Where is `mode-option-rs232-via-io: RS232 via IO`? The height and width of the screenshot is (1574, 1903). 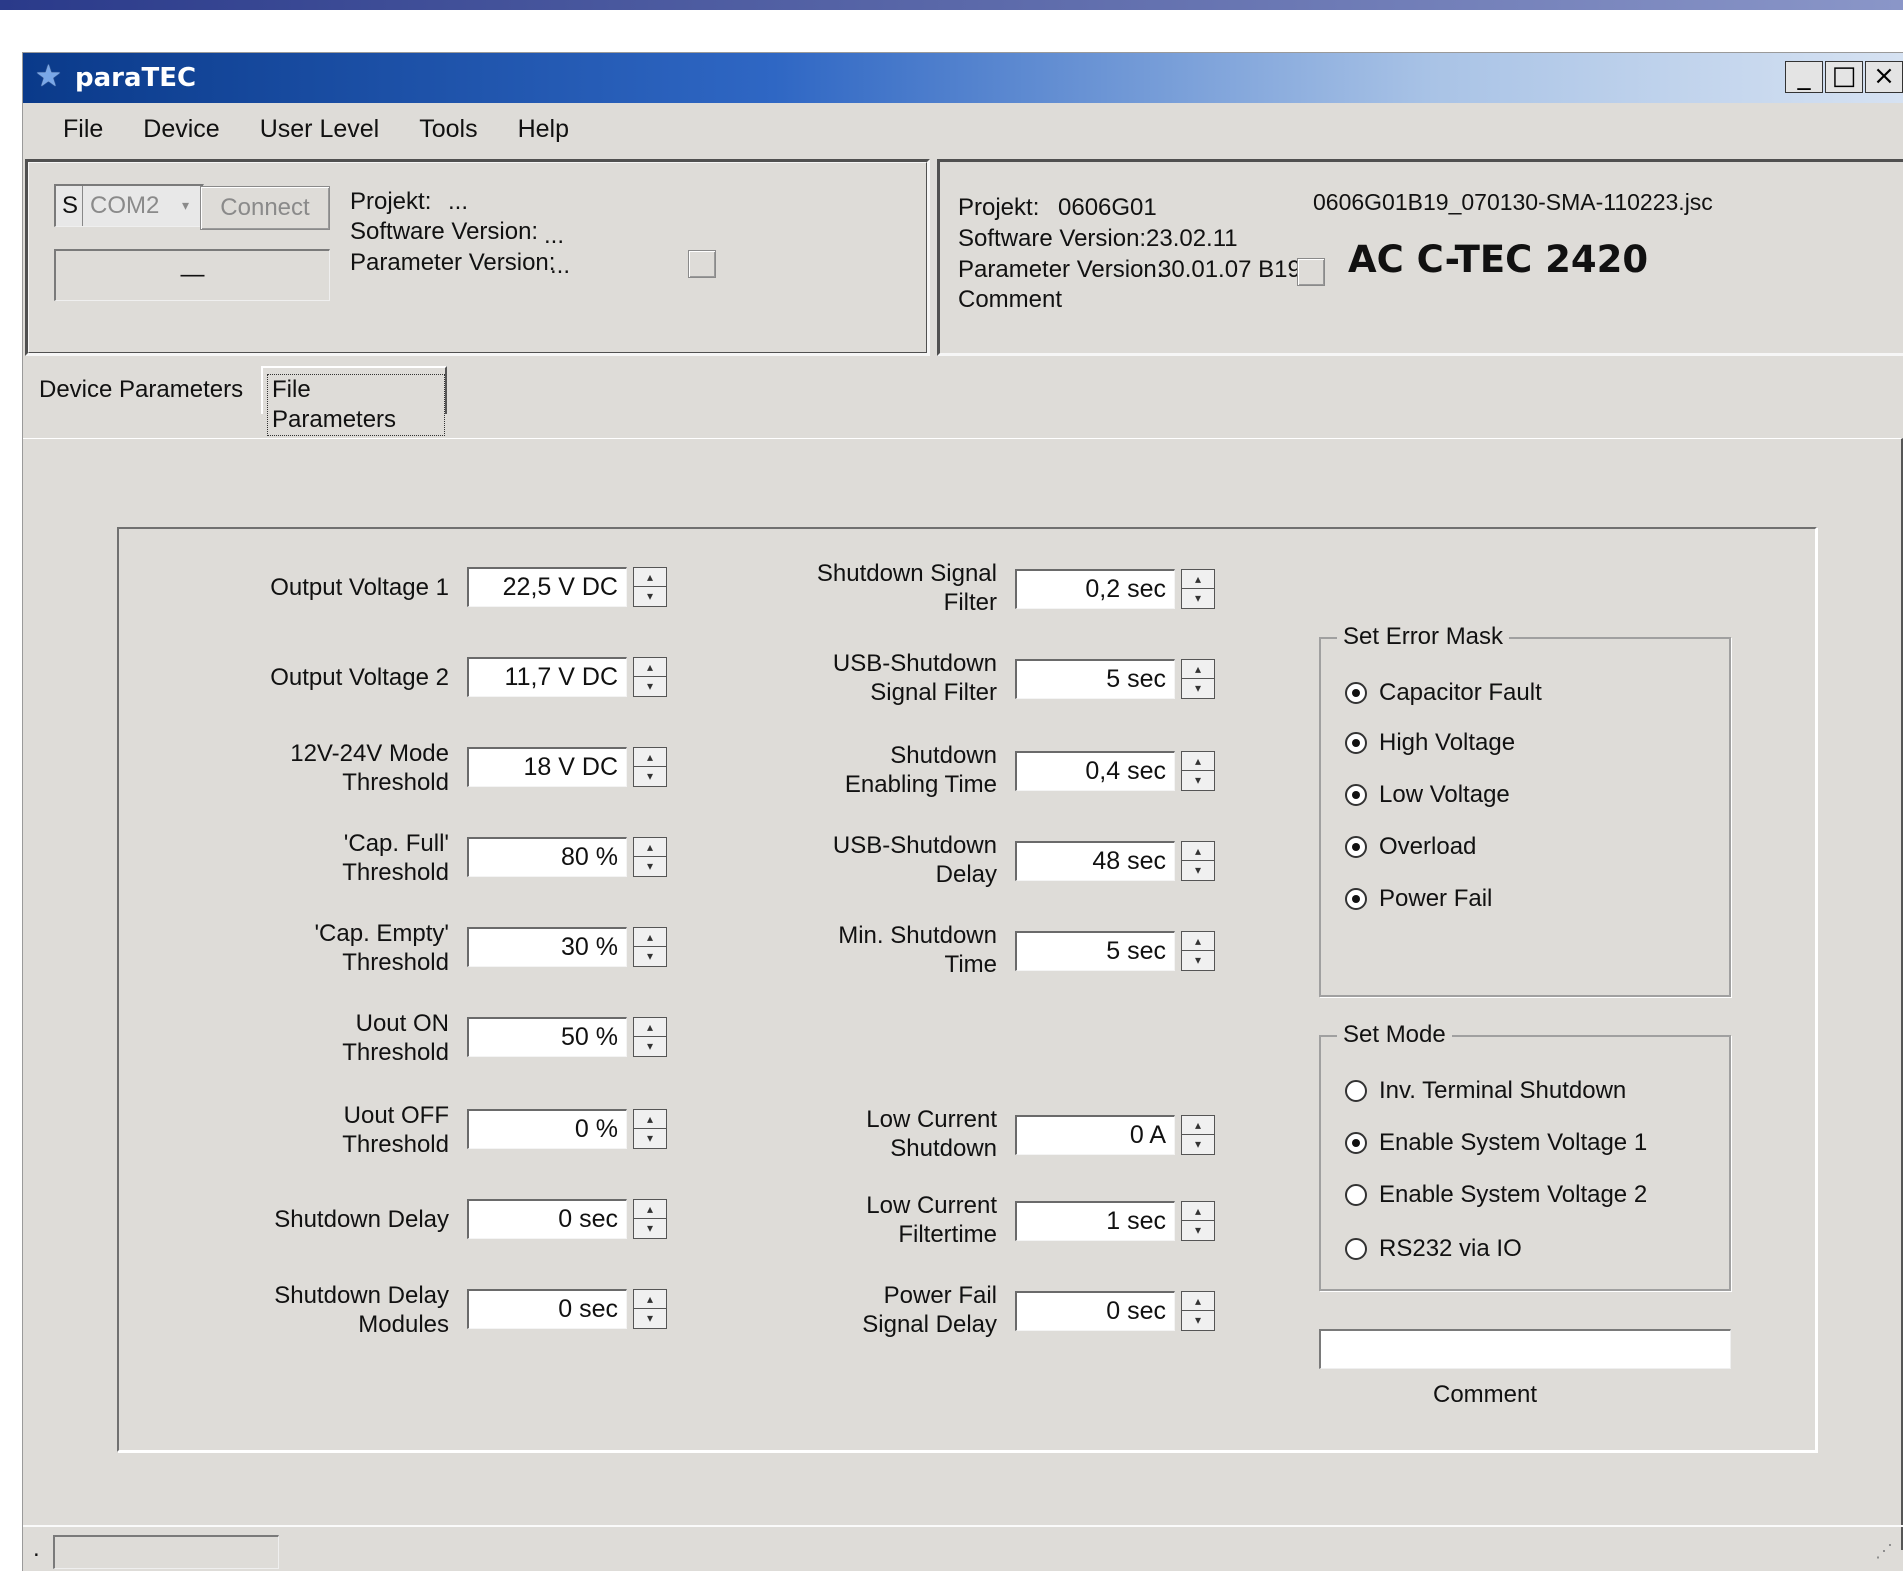 mode-option-rs232-via-io: RS232 via IO is located at coordinates (1433, 1249).